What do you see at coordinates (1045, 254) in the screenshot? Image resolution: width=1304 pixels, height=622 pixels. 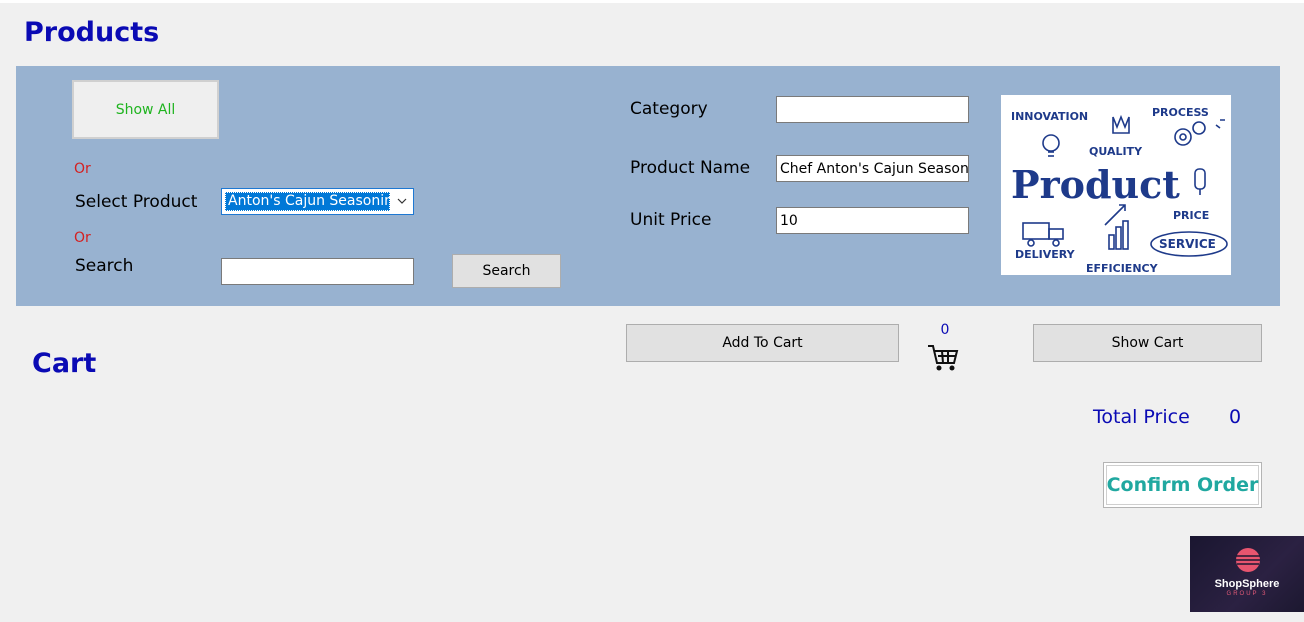 I see `delivery-word: DELIVERY` at bounding box center [1045, 254].